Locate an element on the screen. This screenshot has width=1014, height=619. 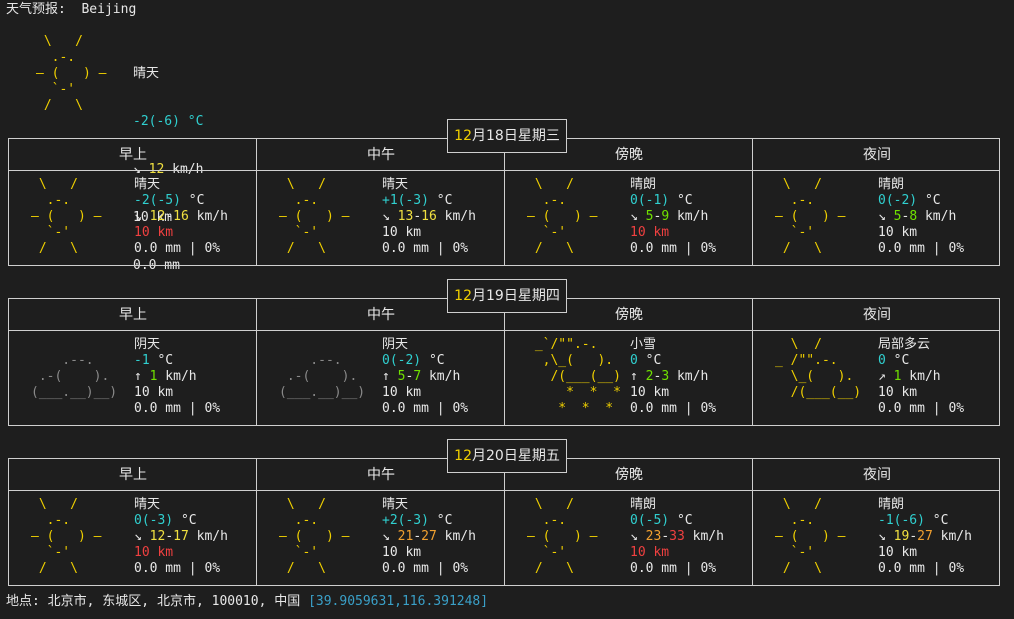
condition-text: 小雪 is located at coordinates (643, 344).